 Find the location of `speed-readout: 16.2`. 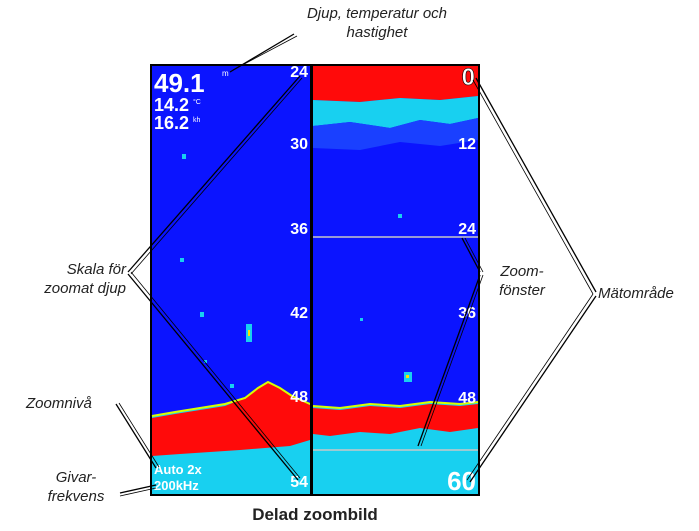

speed-readout: 16.2 is located at coordinates (171, 123).